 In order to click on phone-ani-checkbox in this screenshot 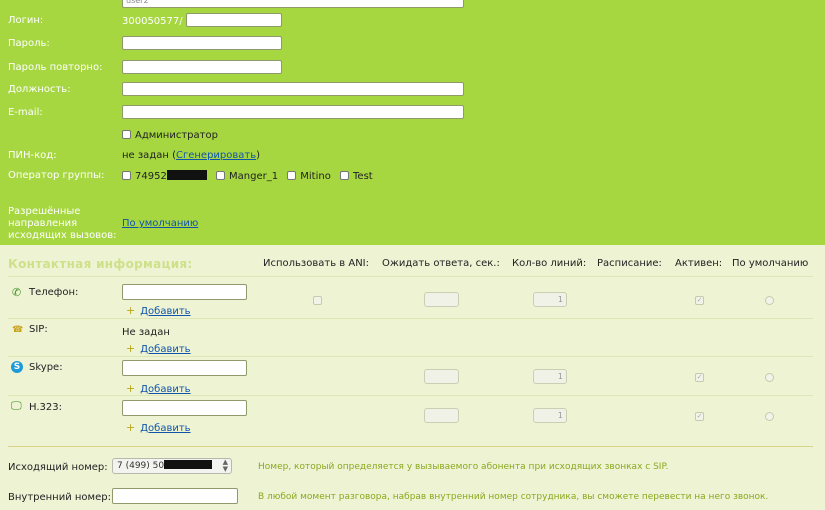, I will do `click(317, 300)`.